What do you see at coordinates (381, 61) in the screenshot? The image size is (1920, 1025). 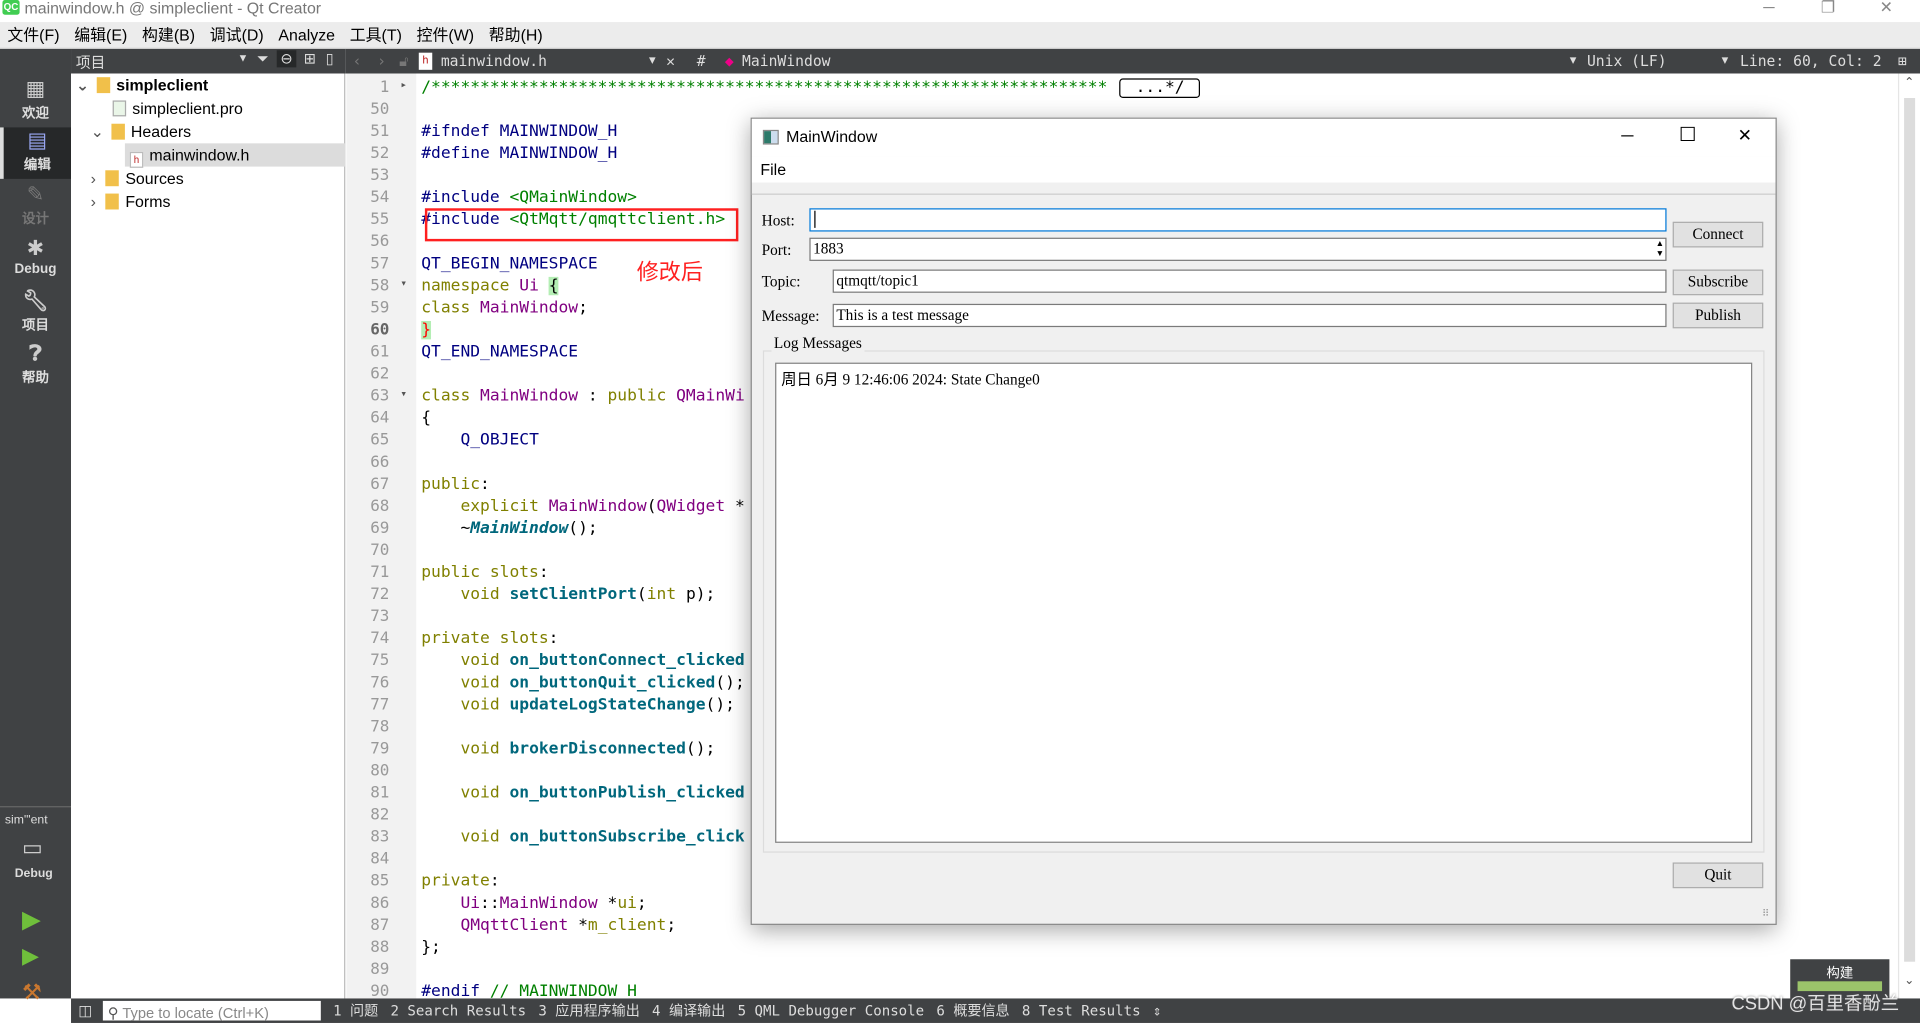 I see `forward-button: ›` at bounding box center [381, 61].